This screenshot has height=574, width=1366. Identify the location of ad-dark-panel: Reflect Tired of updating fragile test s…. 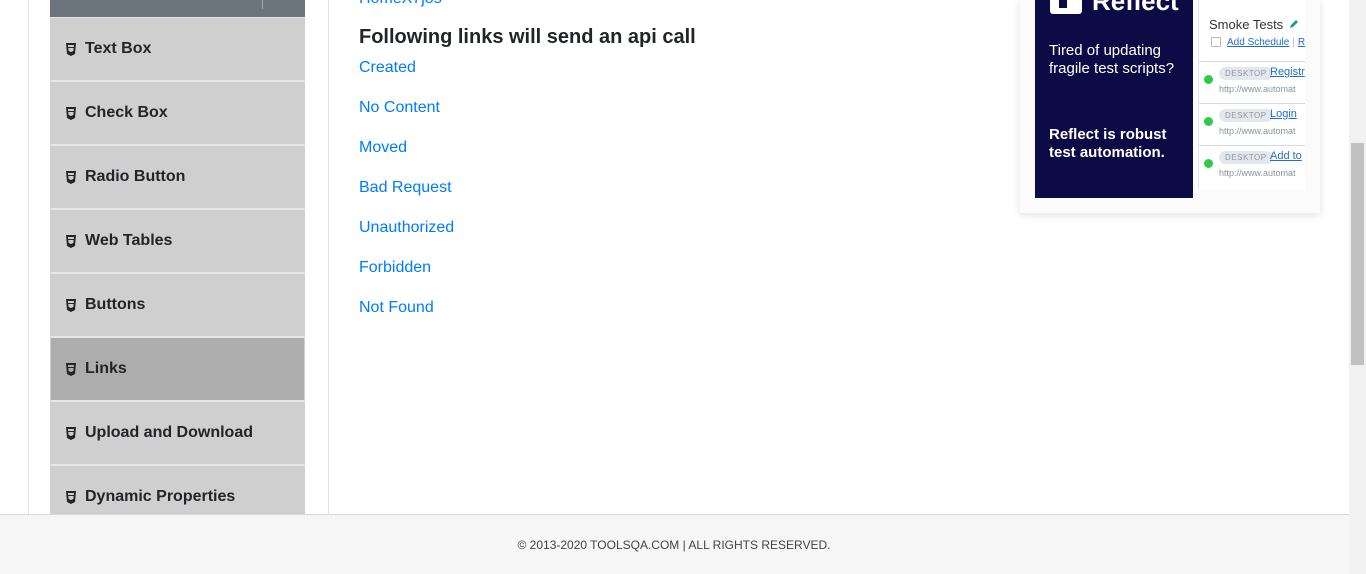
(1114, 99).